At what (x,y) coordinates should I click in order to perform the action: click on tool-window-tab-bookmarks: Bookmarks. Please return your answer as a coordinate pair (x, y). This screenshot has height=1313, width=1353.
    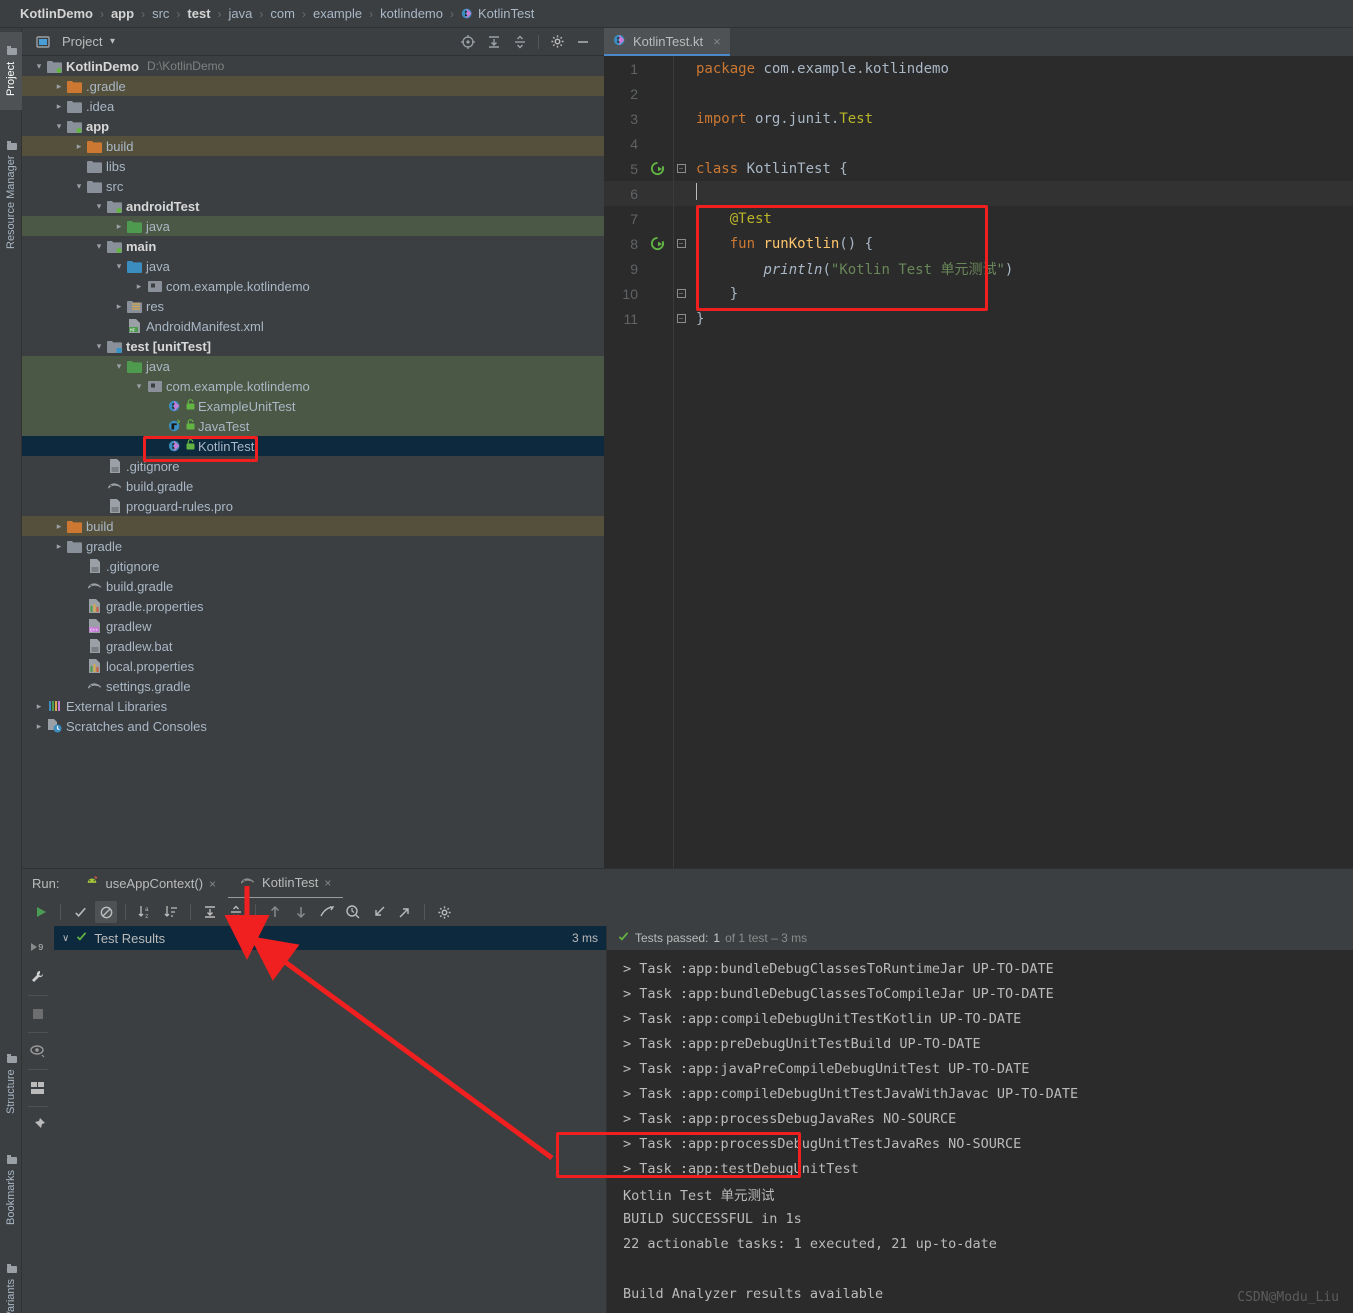
    Looking at the image, I should click on (11, 1190).